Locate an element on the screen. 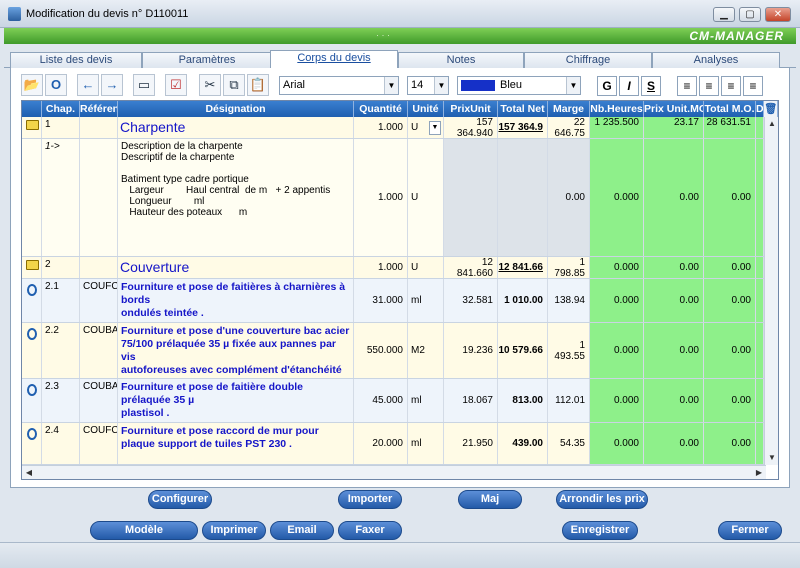 The image size is (800, 568). close-window-button: ✕ is located at coordinates (778, 14).